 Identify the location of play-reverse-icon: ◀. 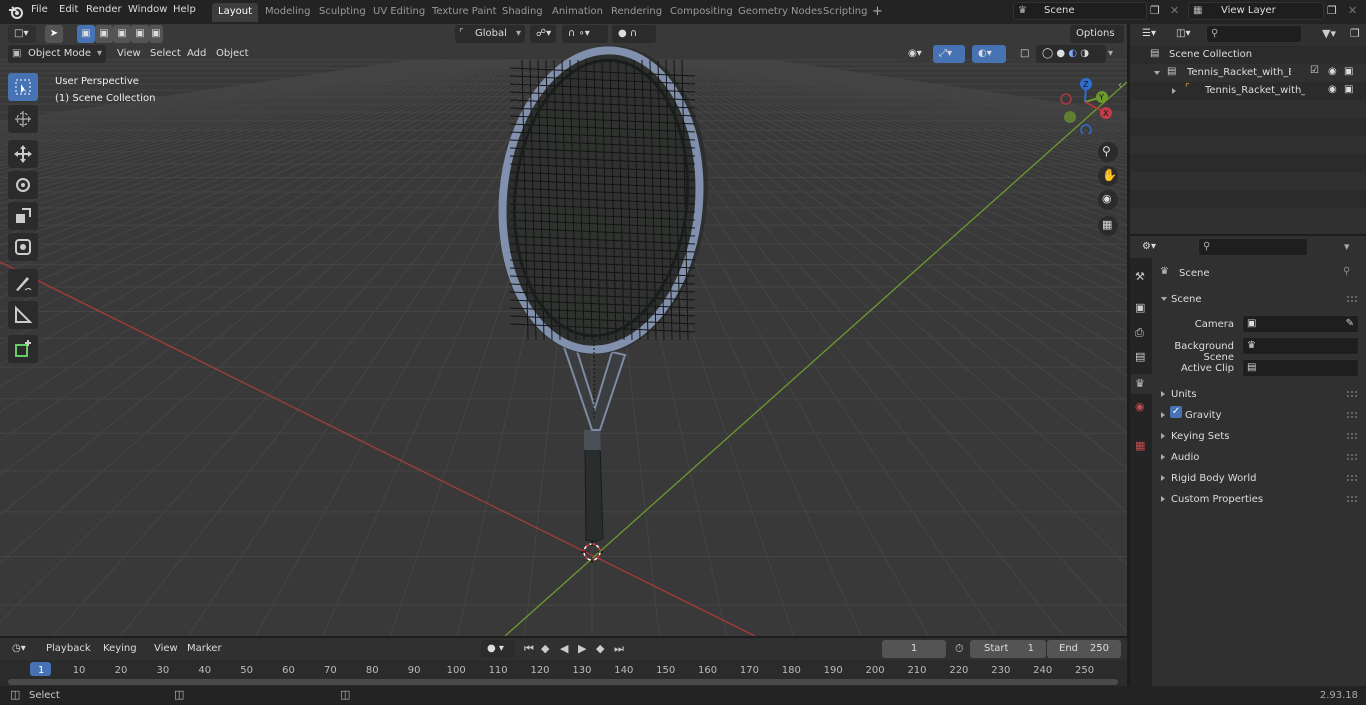
(564, 648).